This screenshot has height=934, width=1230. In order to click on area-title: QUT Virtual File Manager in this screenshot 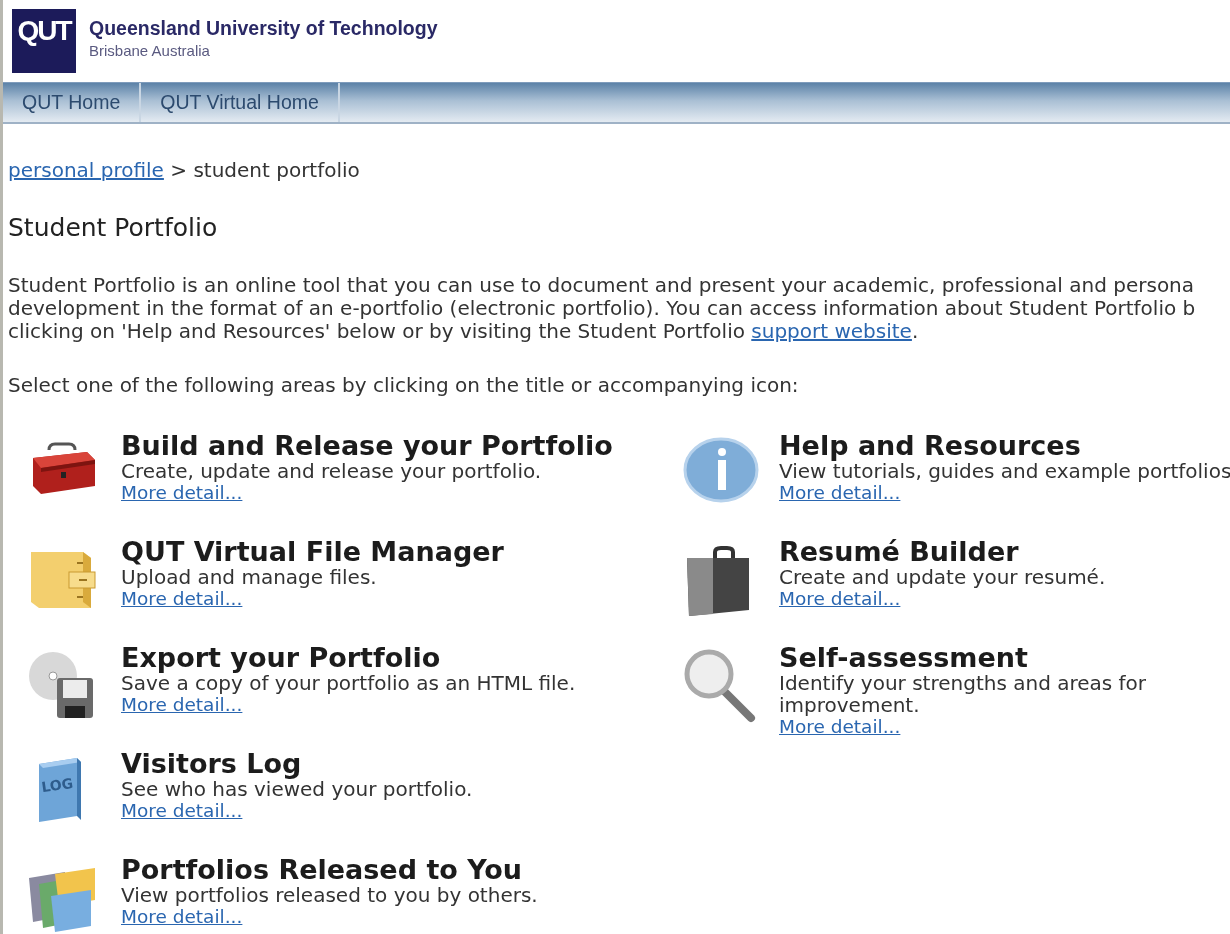, I will do `click(312, 552)`.